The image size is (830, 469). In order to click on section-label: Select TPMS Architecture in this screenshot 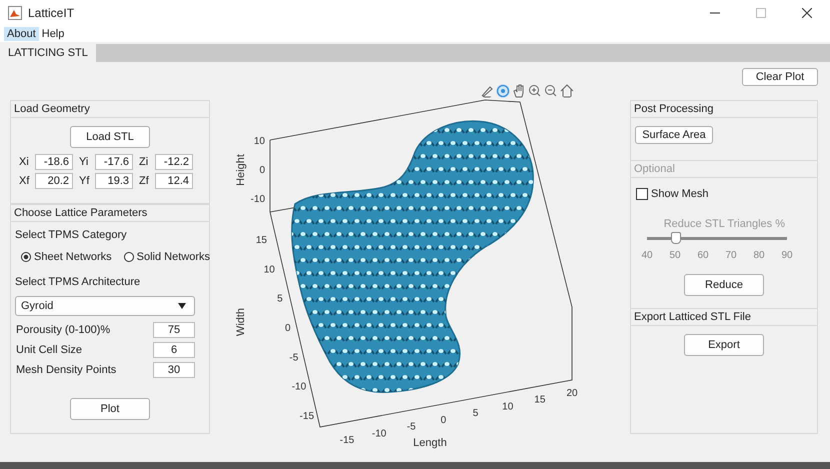, I will do `click(78, 282)`.